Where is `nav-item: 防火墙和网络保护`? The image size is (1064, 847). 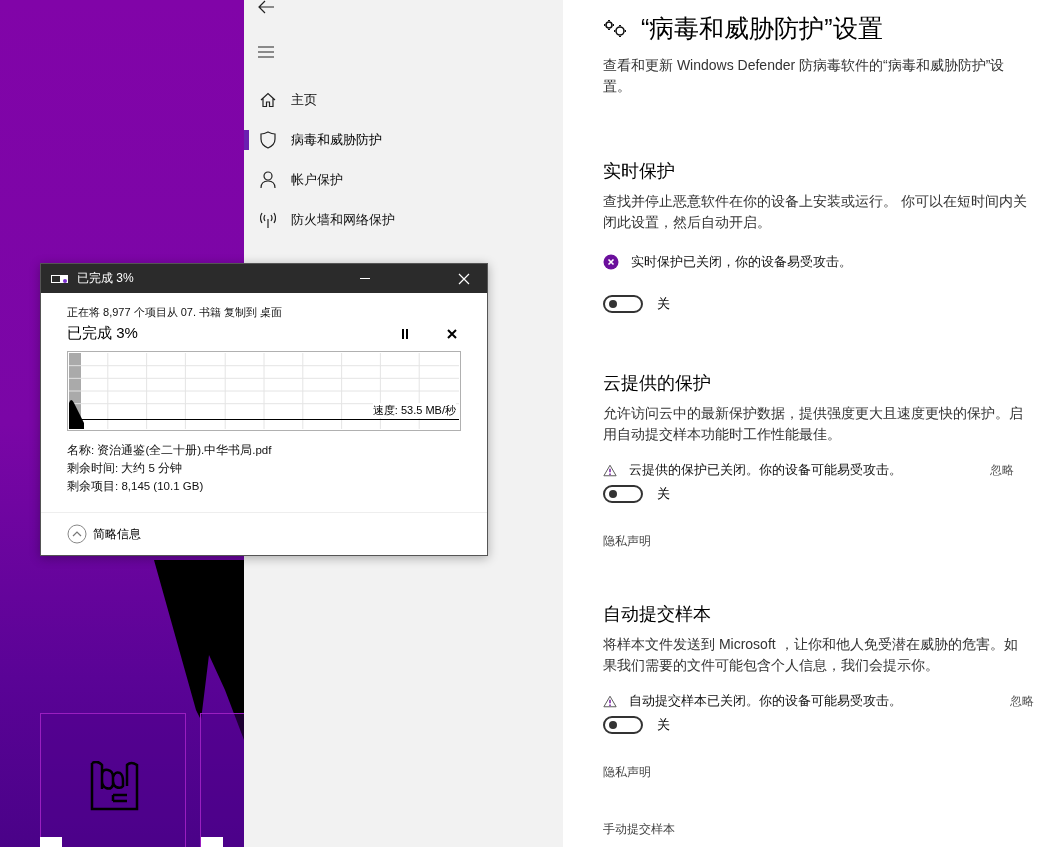 nav-item: 防火墙和网络保护 is located at coordinates (403, 220).